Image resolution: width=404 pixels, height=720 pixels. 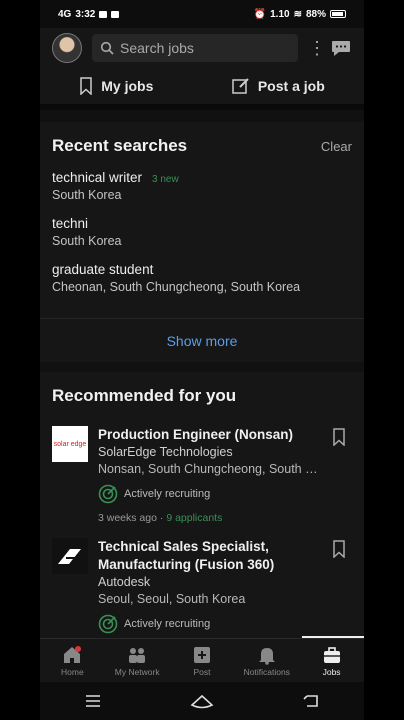 I want to click on my-jobs-button: My jobs, so click(x=116, y=86).